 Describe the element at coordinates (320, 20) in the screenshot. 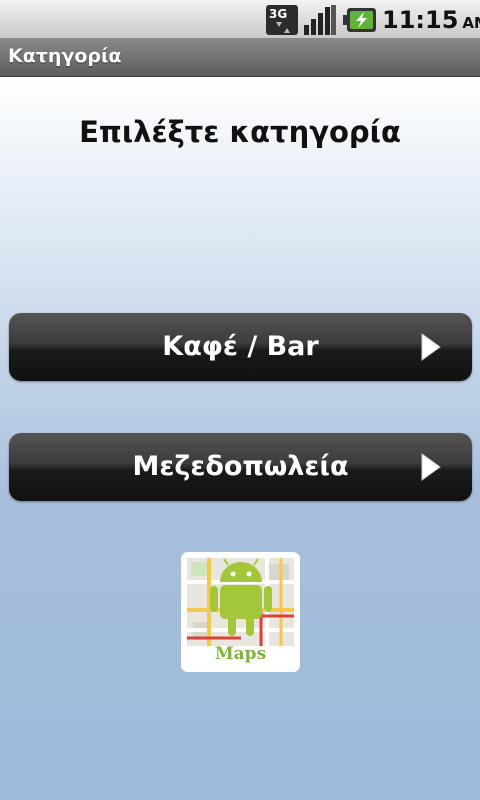

I see `signal-icon` at that location.